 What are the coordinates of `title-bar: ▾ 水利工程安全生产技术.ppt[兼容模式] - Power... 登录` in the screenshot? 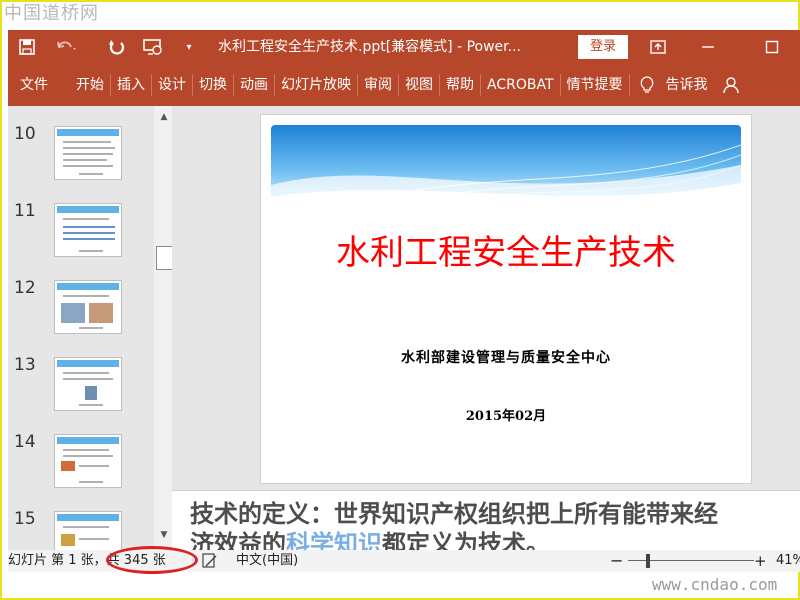 It's located at (404, 47).